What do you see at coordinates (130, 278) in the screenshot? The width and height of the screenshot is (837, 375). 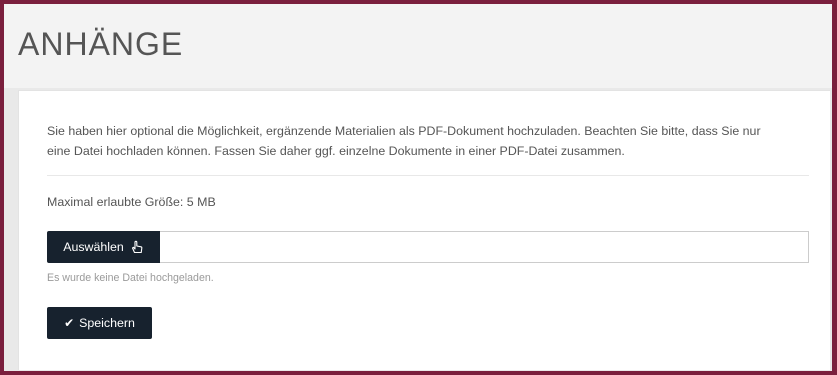 I see `upload-status-text: Es wurde keine Datei hochgeladen.` at bounding box center [130, 278].